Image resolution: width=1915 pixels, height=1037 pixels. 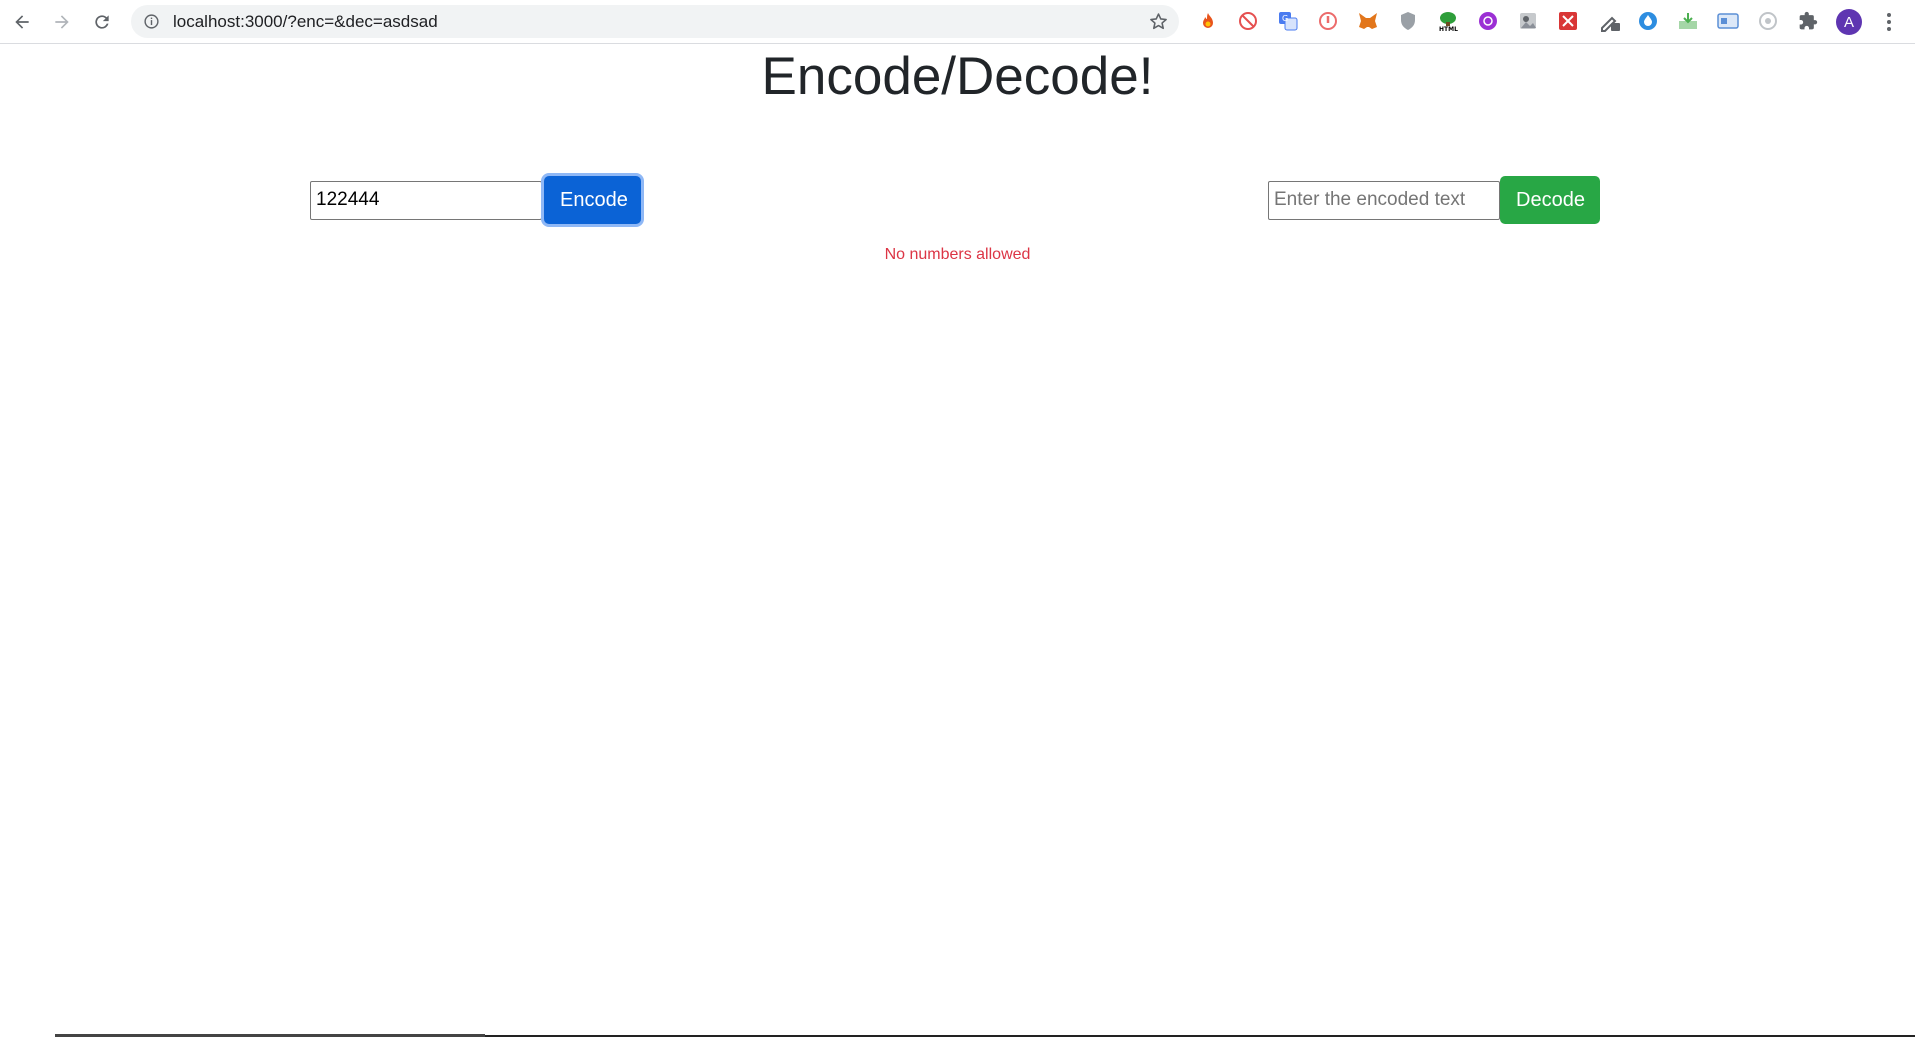 I want to click on profile-avatar: A, so click(x=1849, y=22).